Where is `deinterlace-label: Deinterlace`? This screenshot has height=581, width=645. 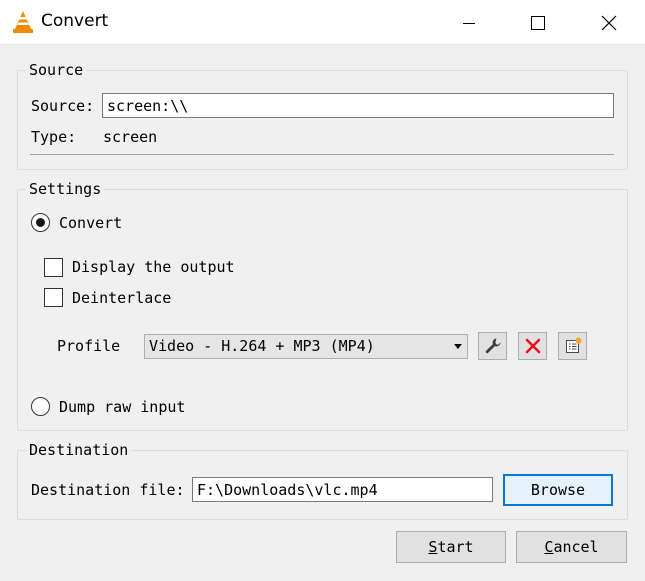
deinterlace-label: Deinterlace is located at coordinates (122, 298).